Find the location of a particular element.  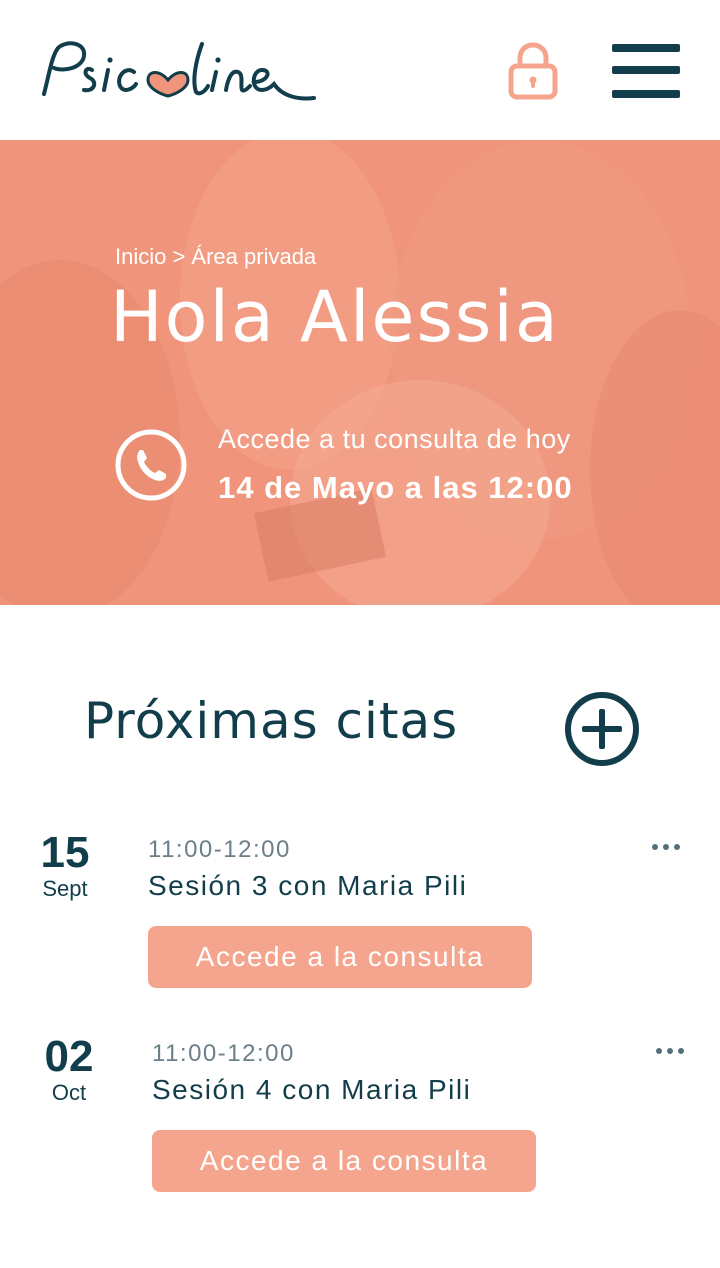

add-appointment-button is located at coordinates (602, 729).